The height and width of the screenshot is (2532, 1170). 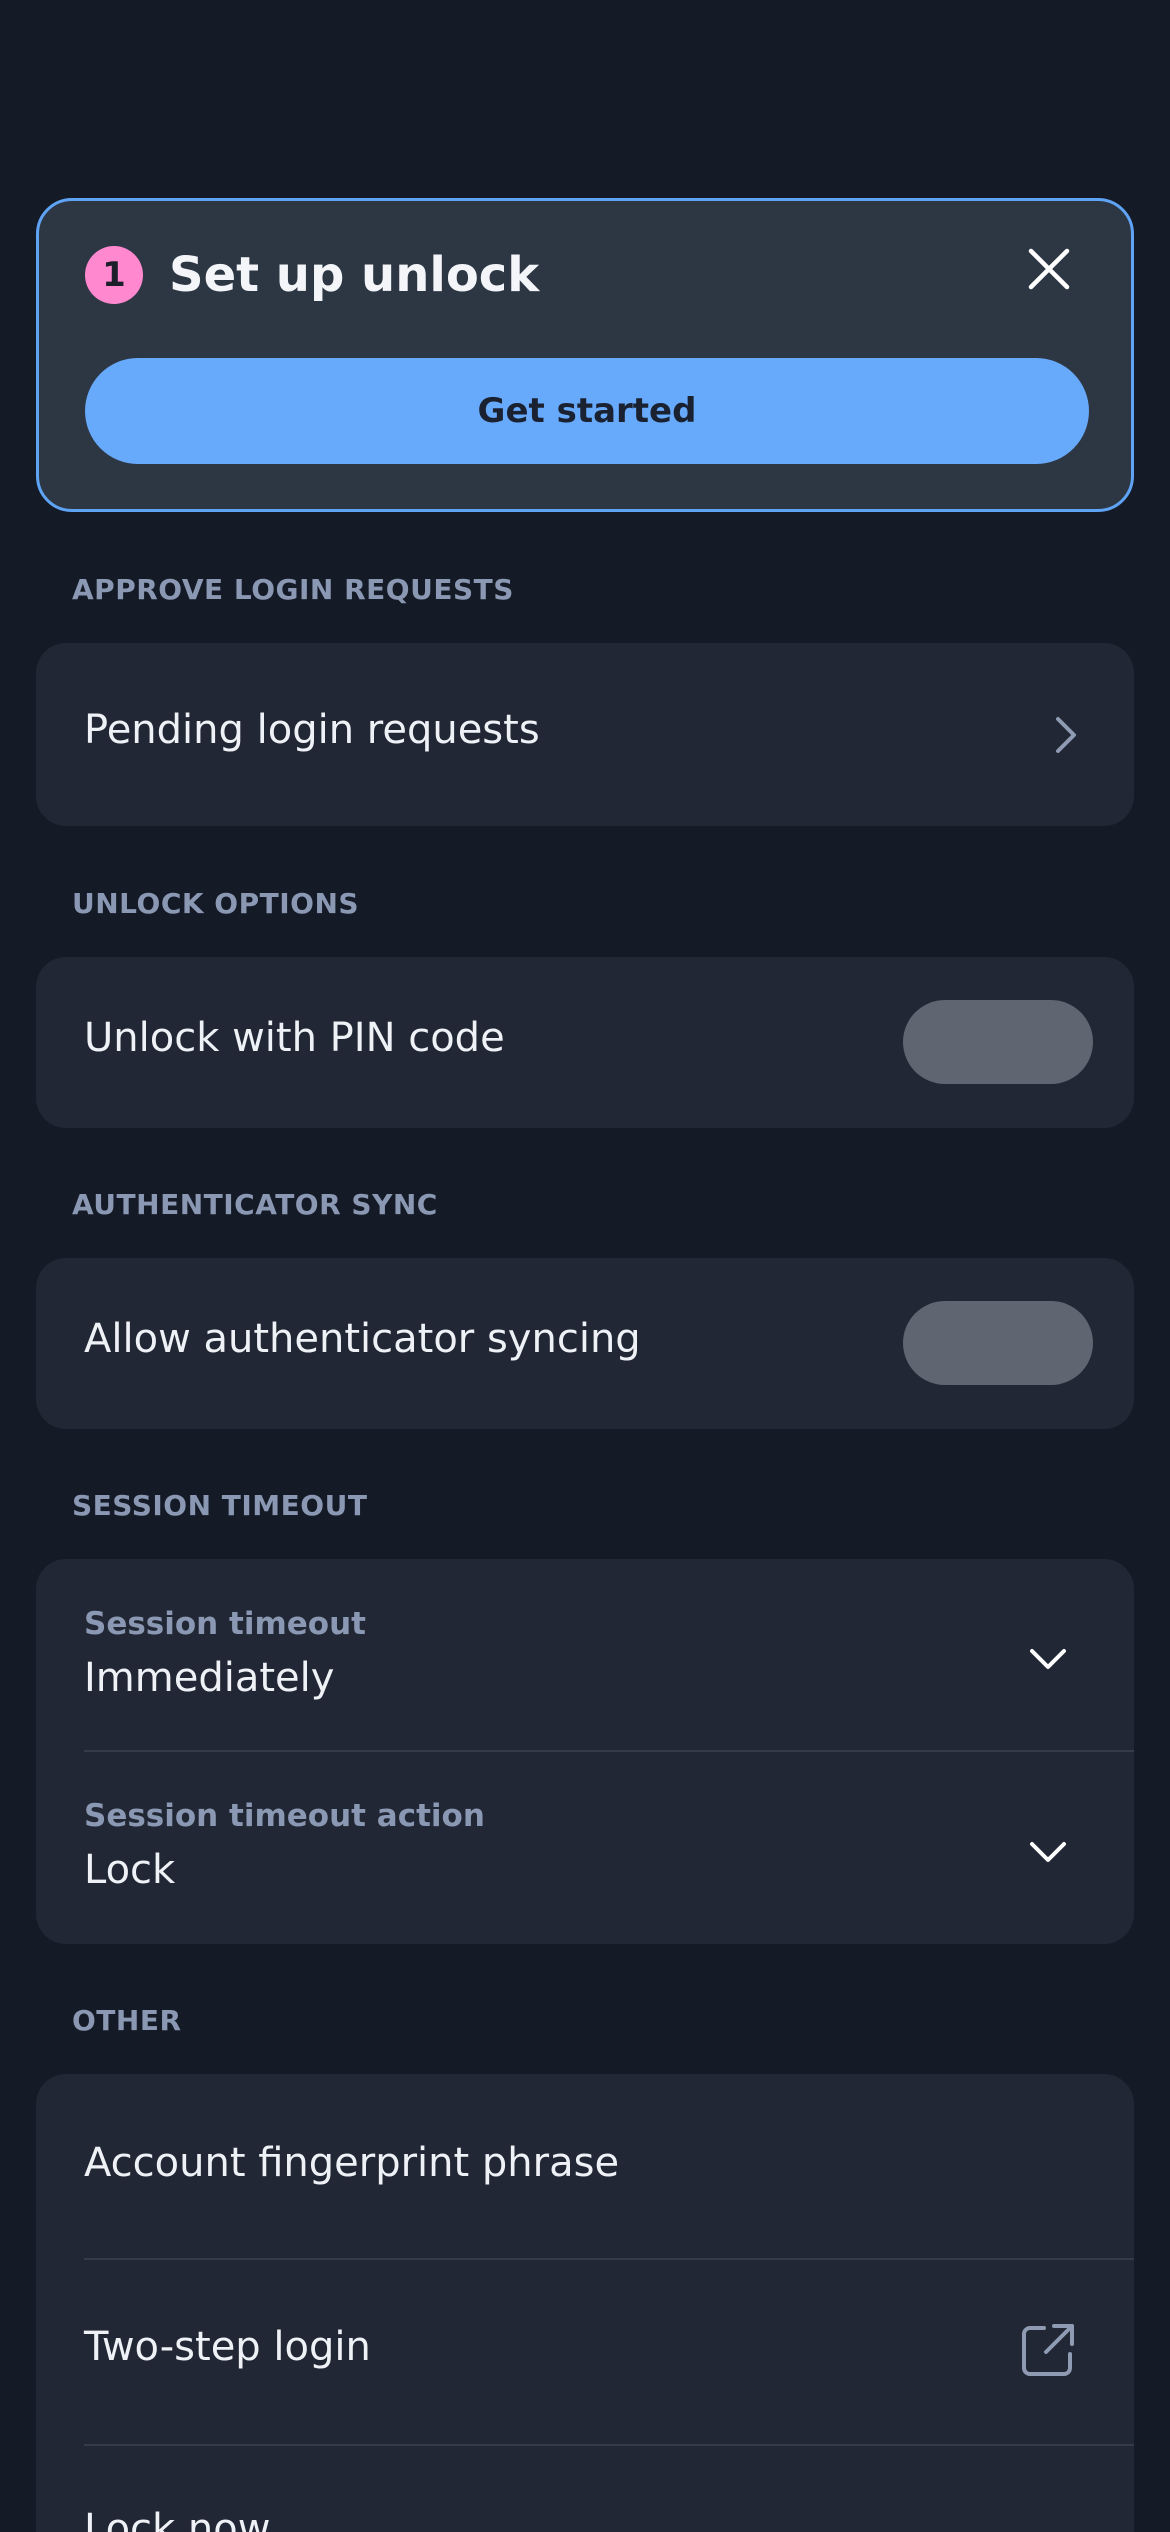 What do you see at coordinates (998, 1042) in the screenshot?
I see `unlock-pin-toggle` at bounding box center [998, 1042].